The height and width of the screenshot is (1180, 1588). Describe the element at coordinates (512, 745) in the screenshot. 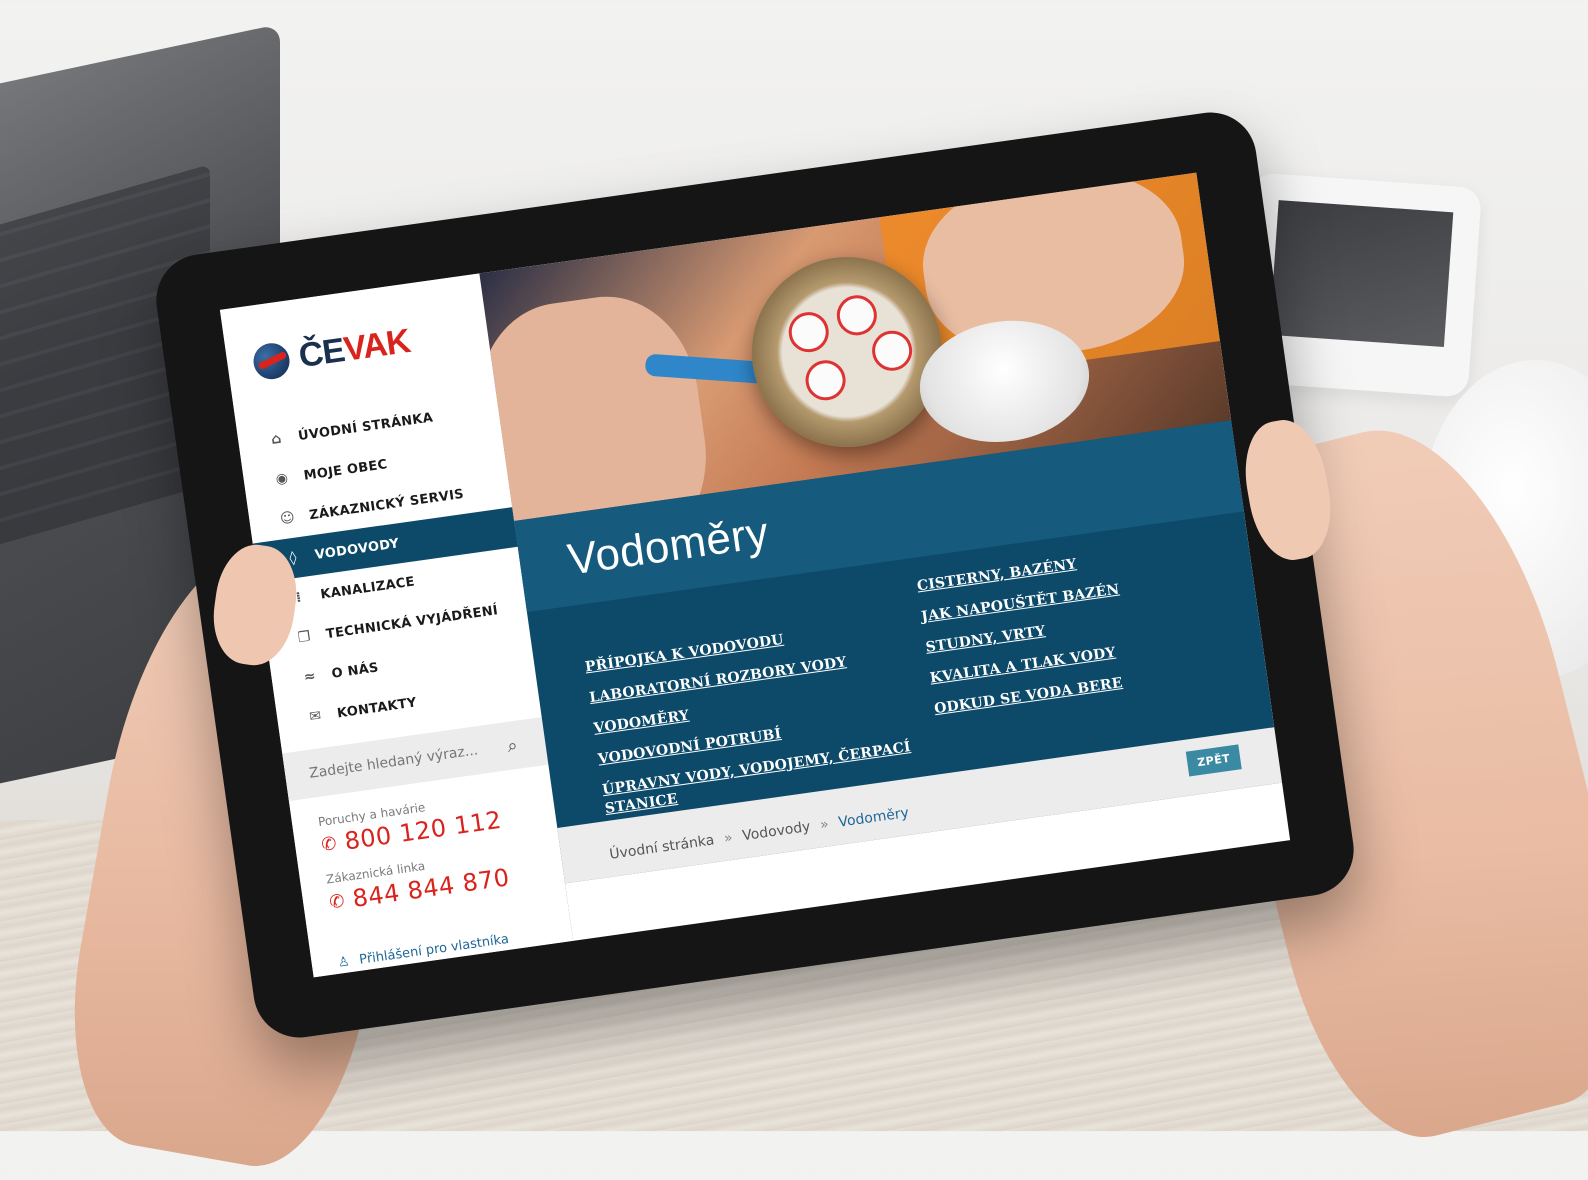

I see `search-icon: ⌕` at that location.